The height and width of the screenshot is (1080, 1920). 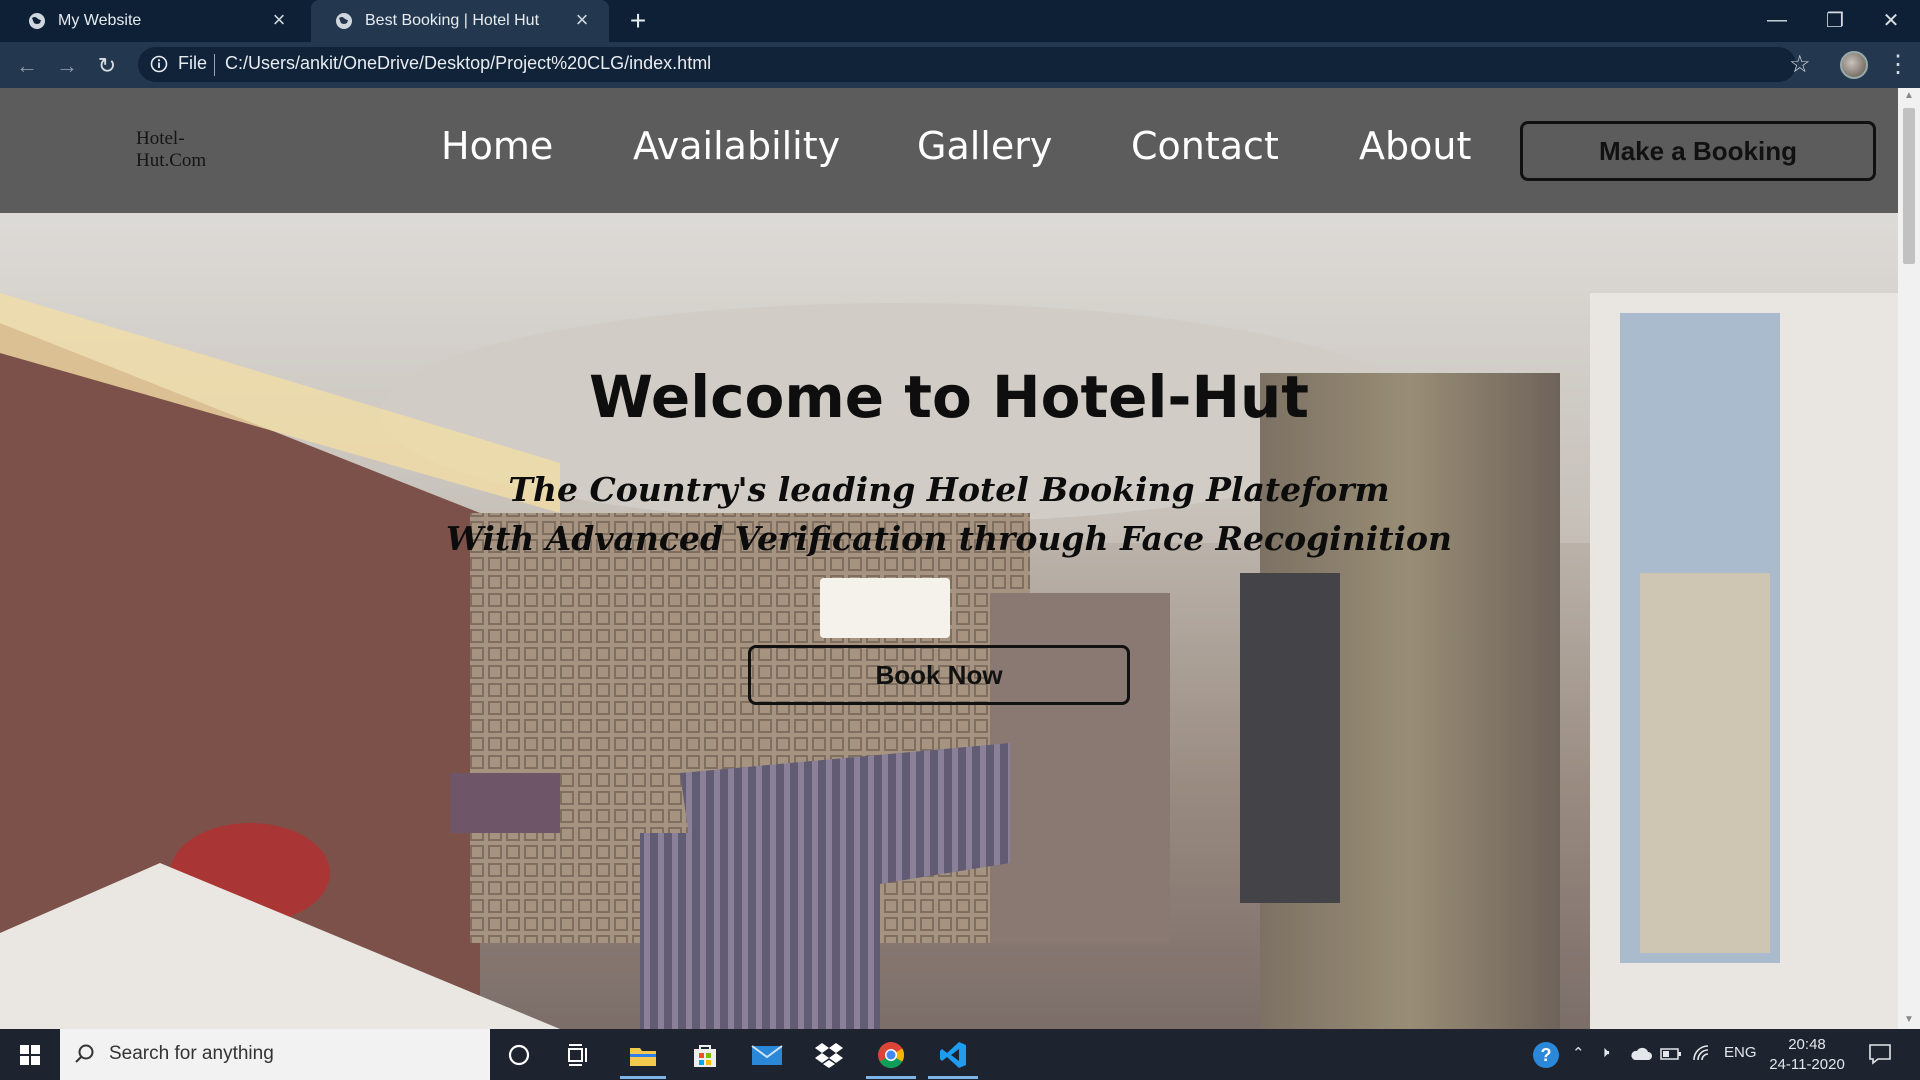 I want to click on scroll-down-icon: ▼, so click(x=1909, y=1019).